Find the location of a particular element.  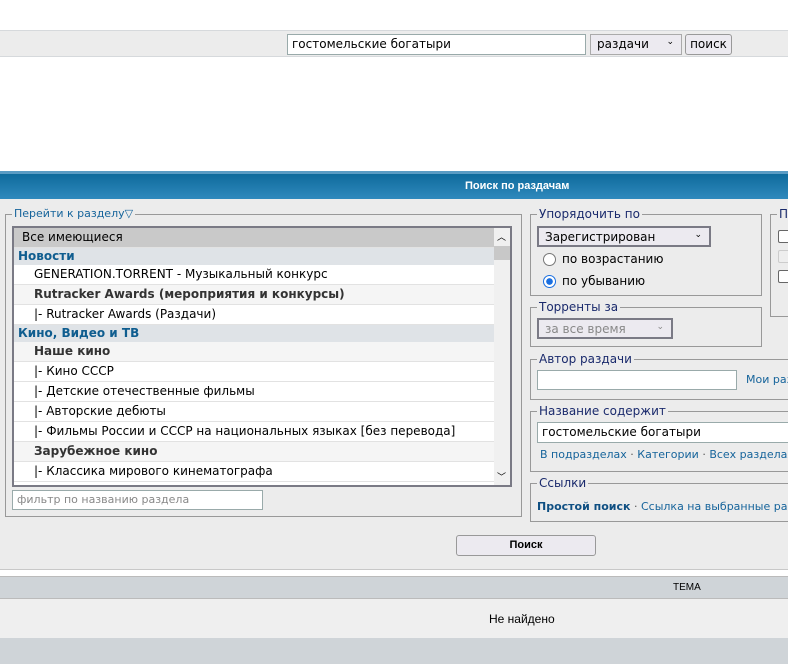

title-legend: Название содержит is located at coordinates (602, 411).